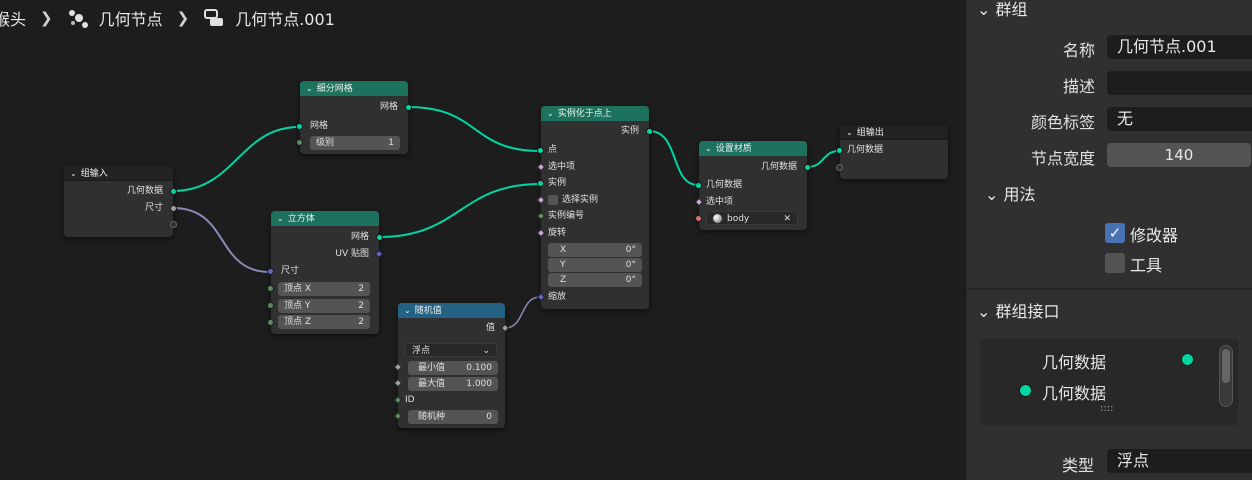  Describe the element at coordinates (540, 150) in the screenshot. I see `input-points-socket` at that location.